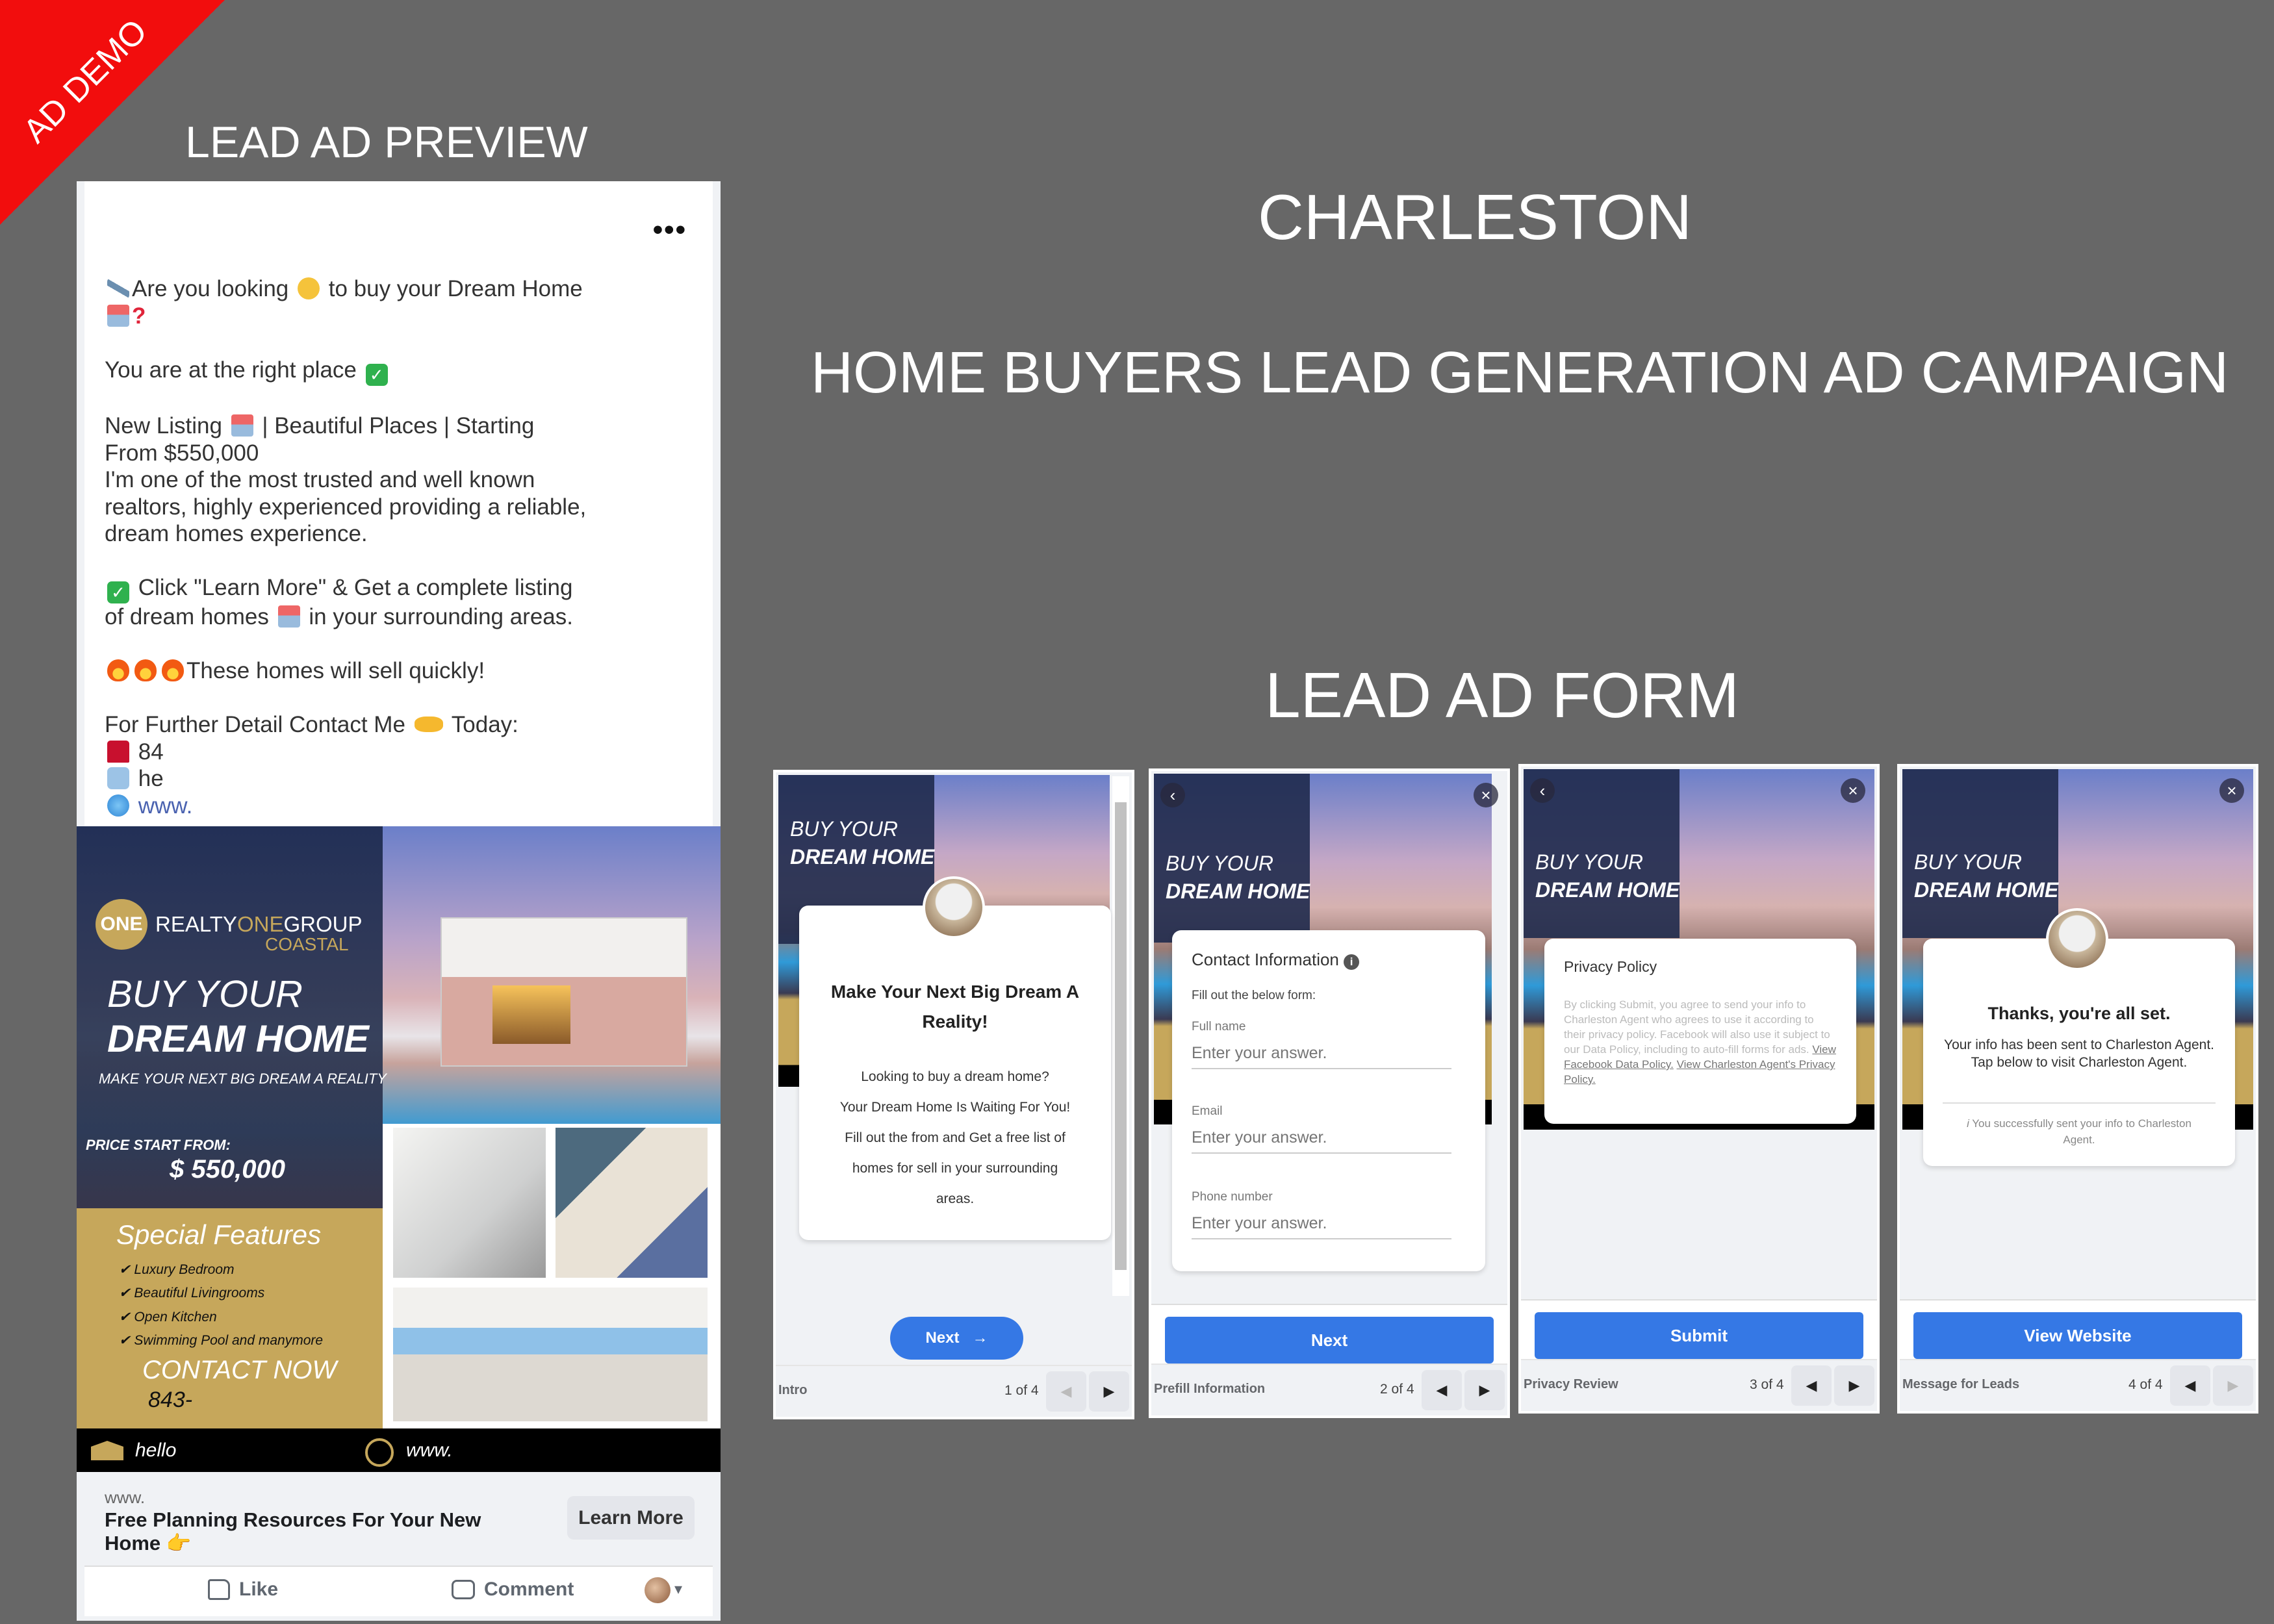 The height and width of the screenshot is (1624, 2274). I want to click on info-icon: i, so click(1352, 962).